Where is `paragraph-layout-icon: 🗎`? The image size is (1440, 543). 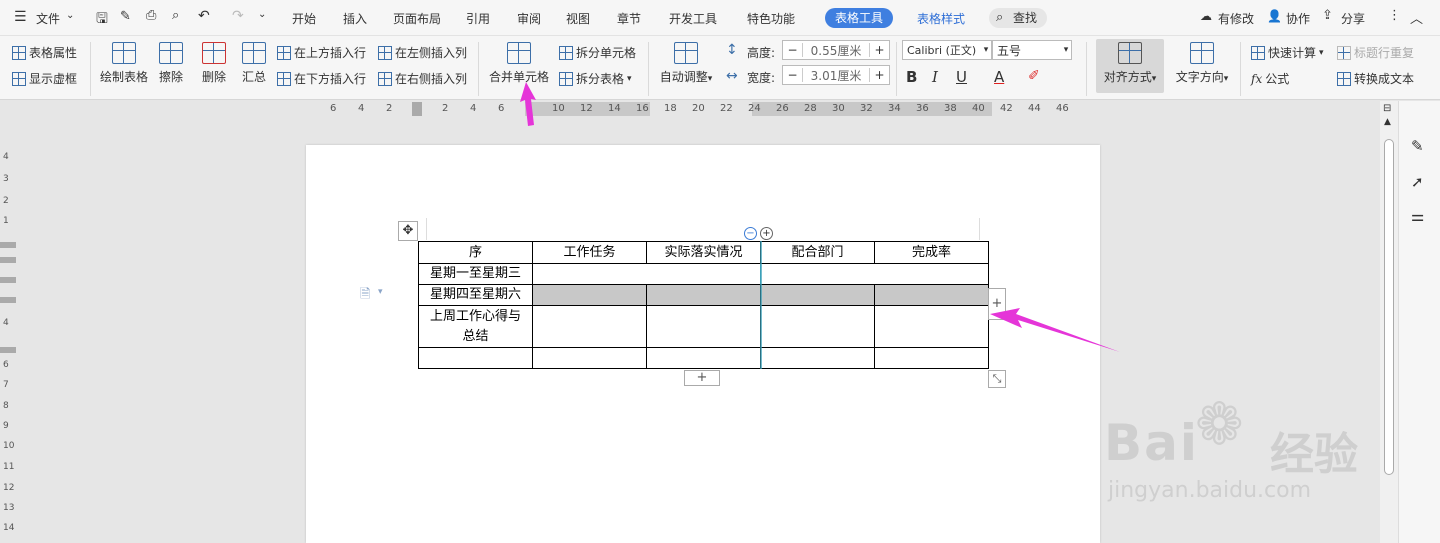 paragraph-layout-icon: 🗎 is located at coordinates (365, 296).